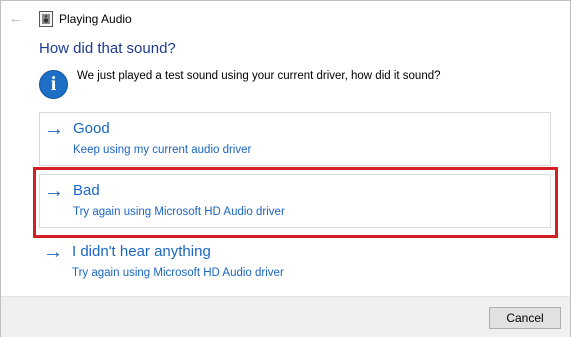 This screenshot has height=337, width=571. I want to click on speaker-document-icon, so click(46, 19).